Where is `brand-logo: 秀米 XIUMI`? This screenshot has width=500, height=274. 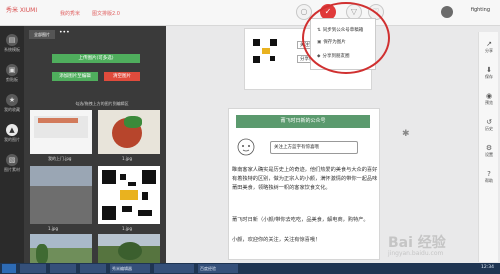 brand-logo: 秀米 XIUMI is located at coordinates (21, 9).